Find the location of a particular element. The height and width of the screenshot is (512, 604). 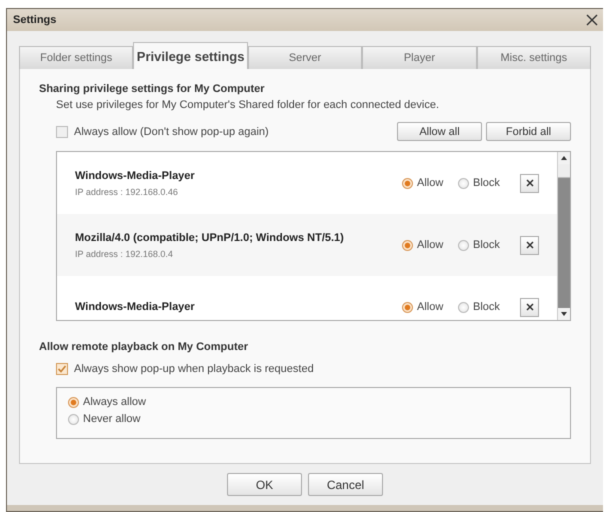

dialog-button: OK is located at coordinates (264, 484).